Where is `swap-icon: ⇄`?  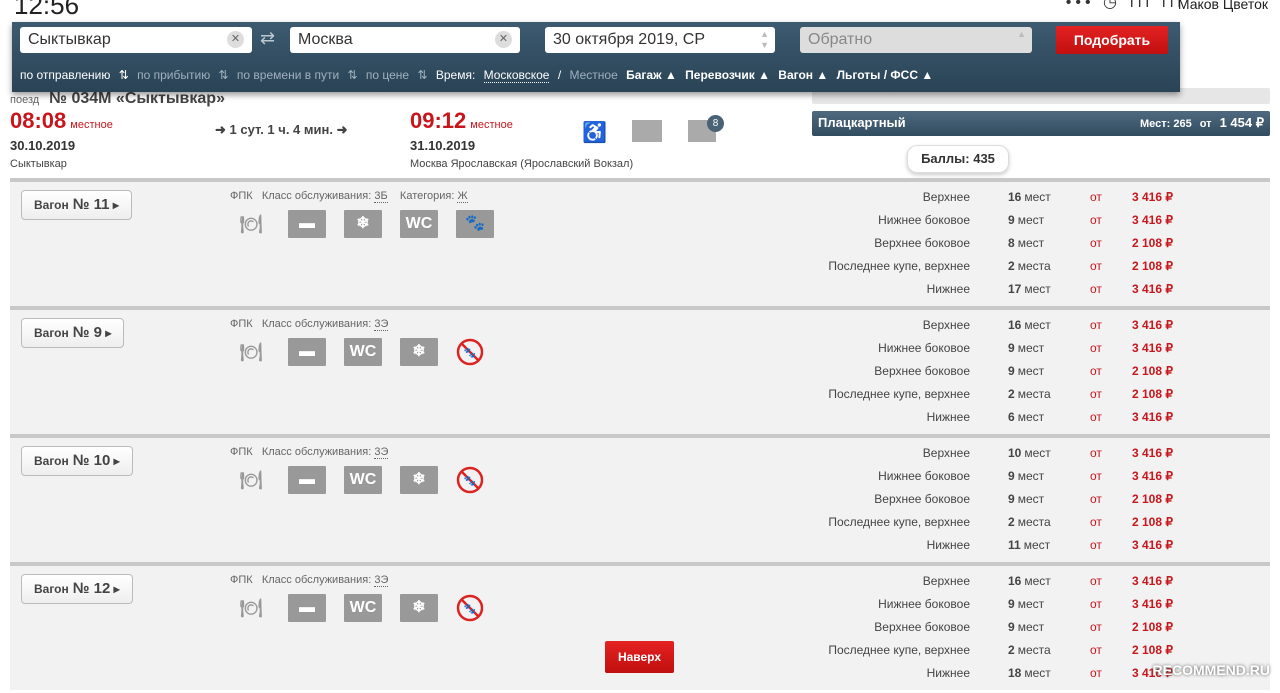 swap-icon: ⇄ is located at coordinates (267, 38).